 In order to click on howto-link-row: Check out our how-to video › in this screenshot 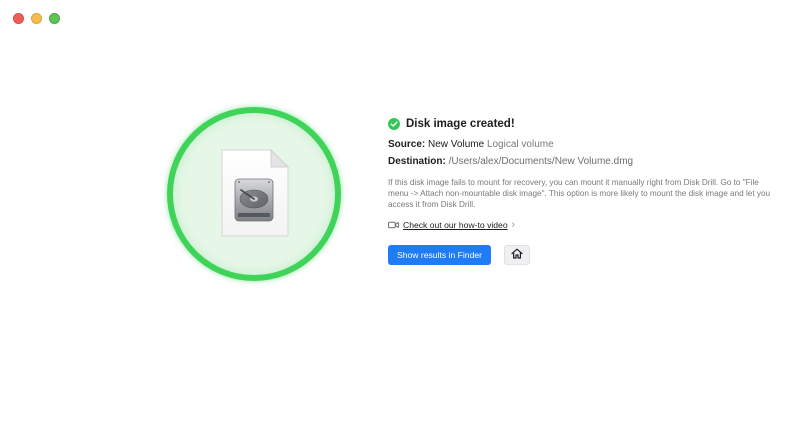, I will do `click(583, 225)`.